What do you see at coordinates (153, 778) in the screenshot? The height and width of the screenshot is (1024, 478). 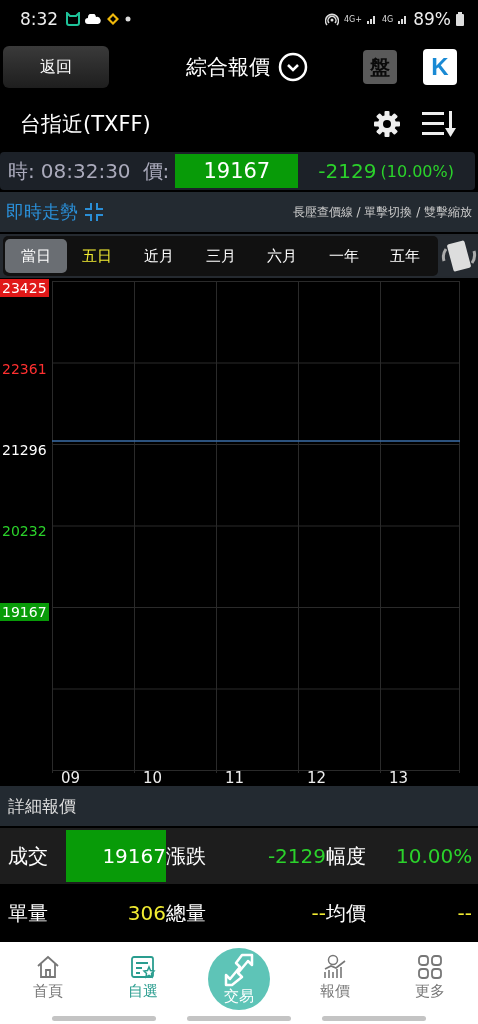 I see `time-axis-label: 10` at bounding box center [153, 778].